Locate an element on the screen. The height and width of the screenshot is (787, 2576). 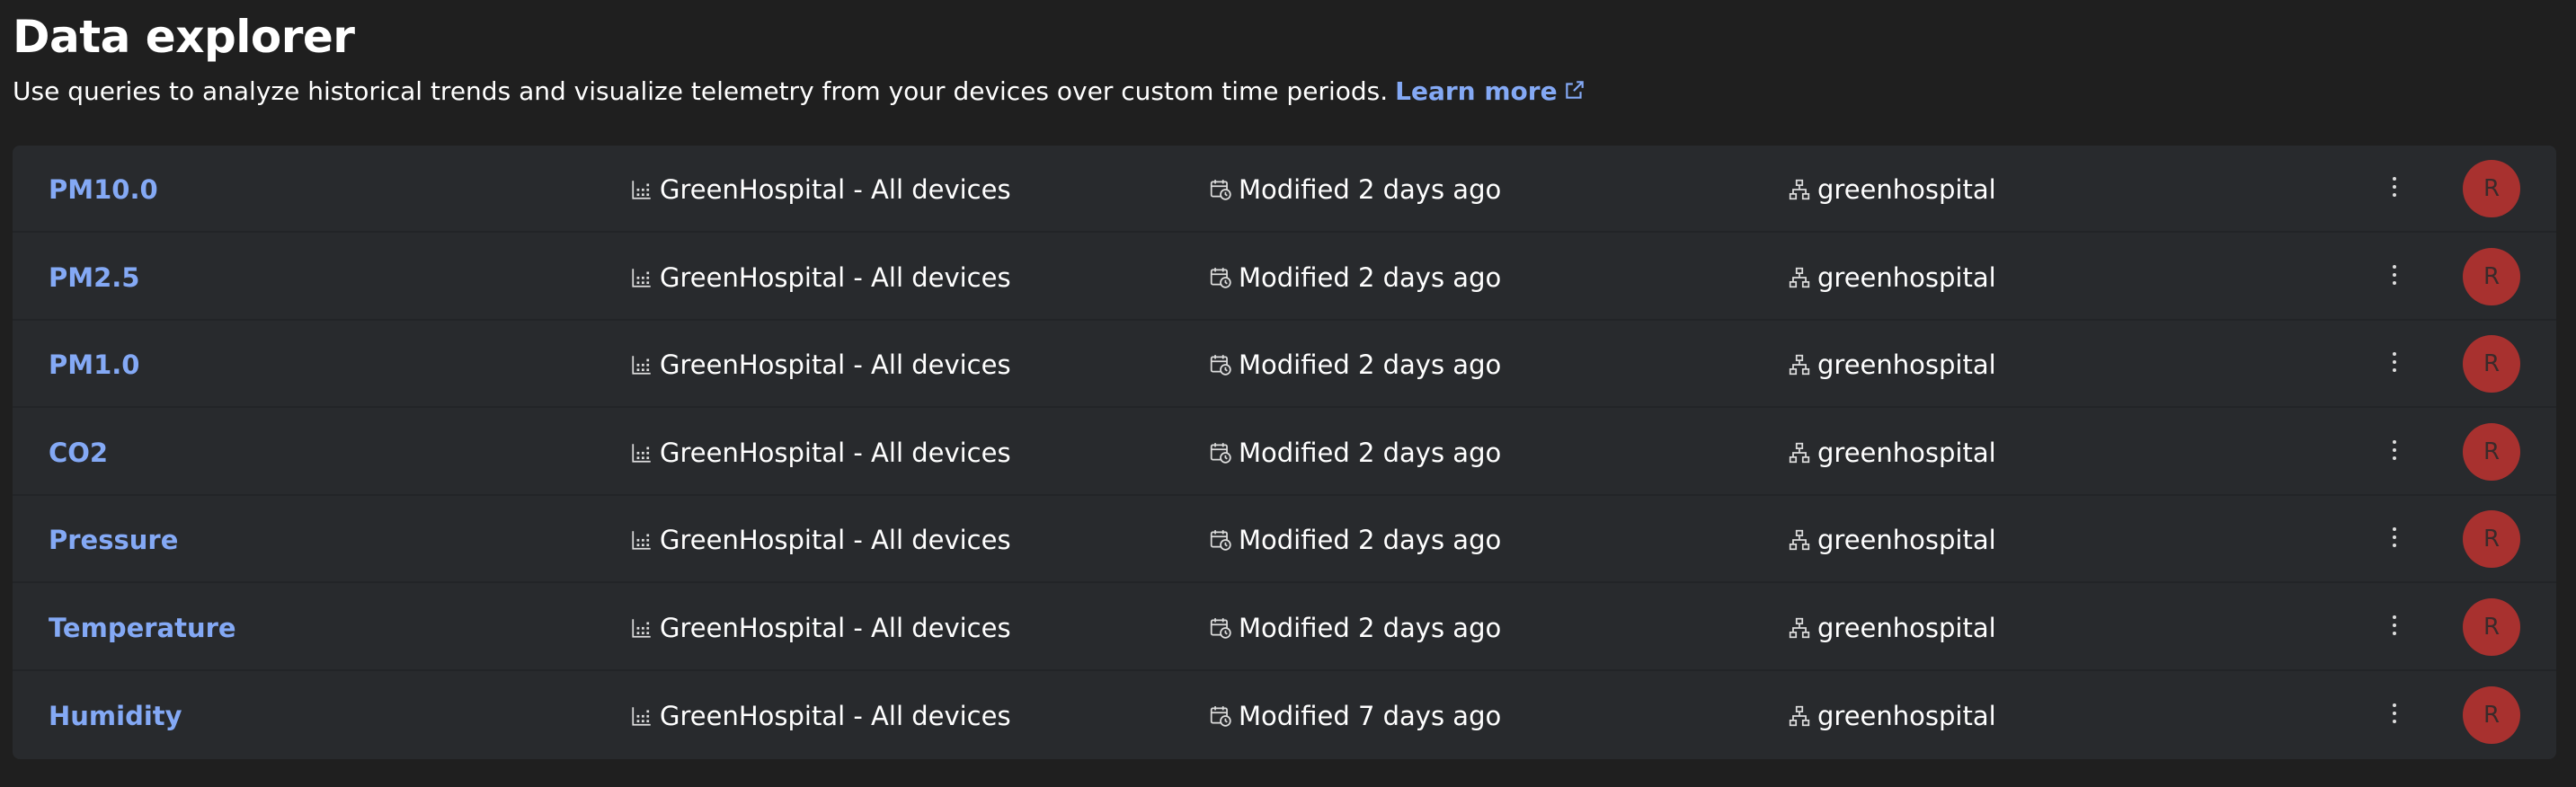
query-name-link: PM1.0 is located at coordinates (94, 364).